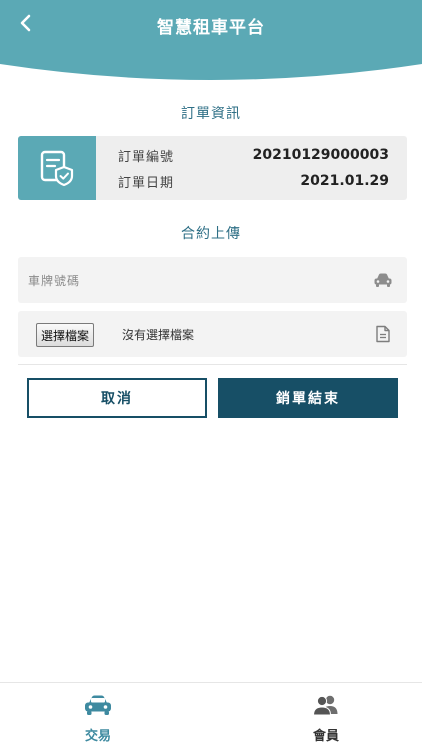 The image size is (422, 751). I want to click on nav-item-member: 會員, so click(326, 718).